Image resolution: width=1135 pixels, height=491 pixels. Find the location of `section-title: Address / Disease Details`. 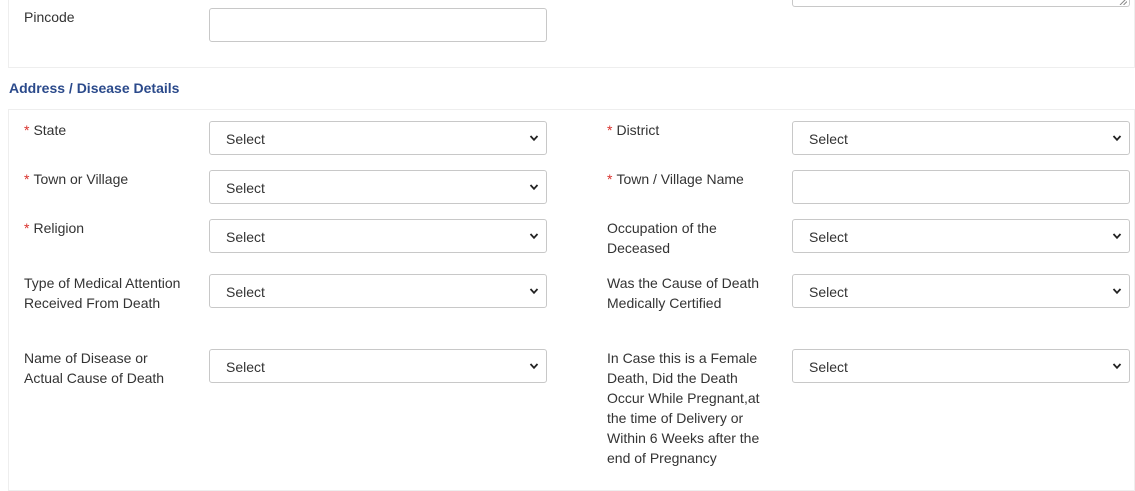

section-title: Address / Disease Details is located at coordinates (94, 88).